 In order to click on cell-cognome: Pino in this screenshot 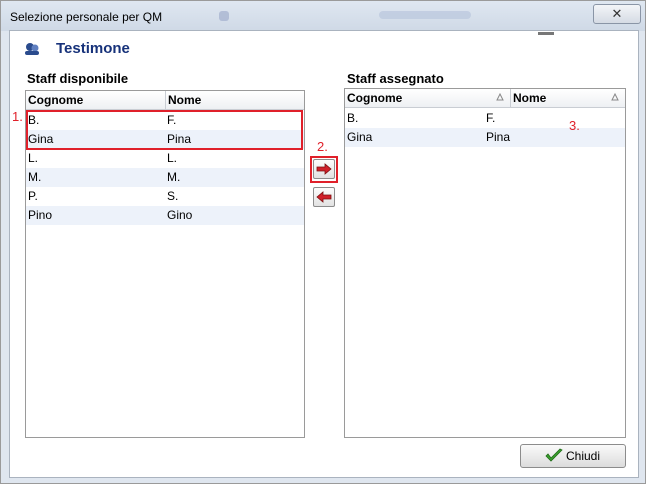, I will do `click(40, 215)`.